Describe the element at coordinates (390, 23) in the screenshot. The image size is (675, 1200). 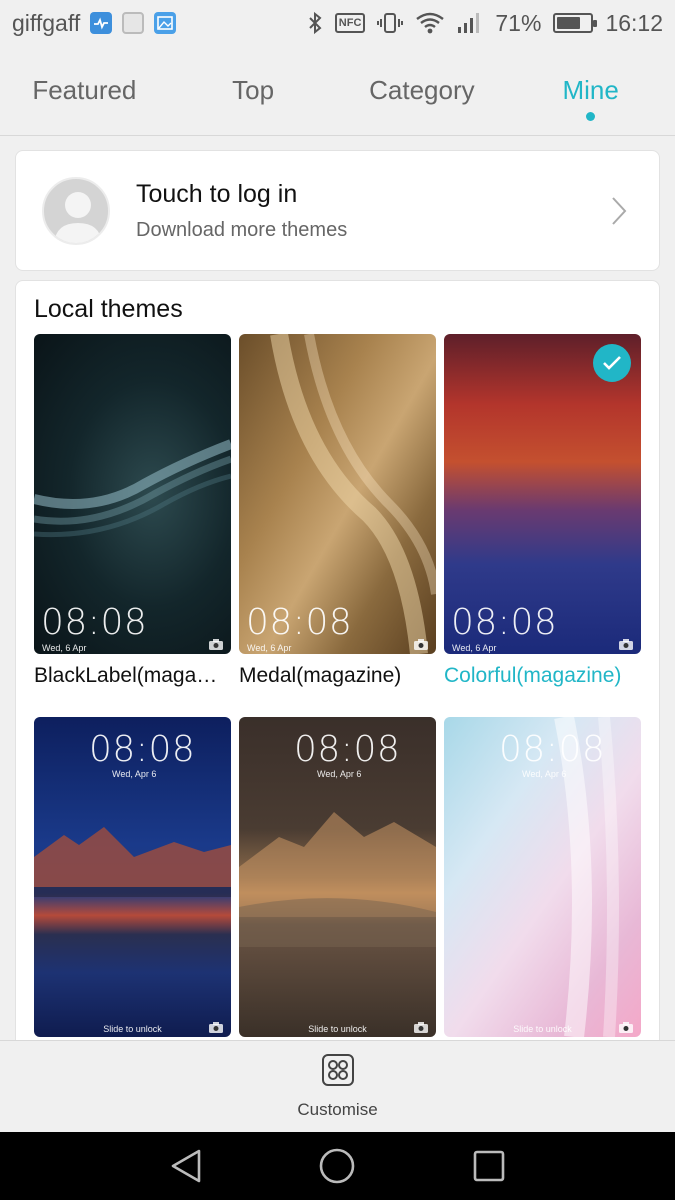
I see `vibrate-icon` at that location.